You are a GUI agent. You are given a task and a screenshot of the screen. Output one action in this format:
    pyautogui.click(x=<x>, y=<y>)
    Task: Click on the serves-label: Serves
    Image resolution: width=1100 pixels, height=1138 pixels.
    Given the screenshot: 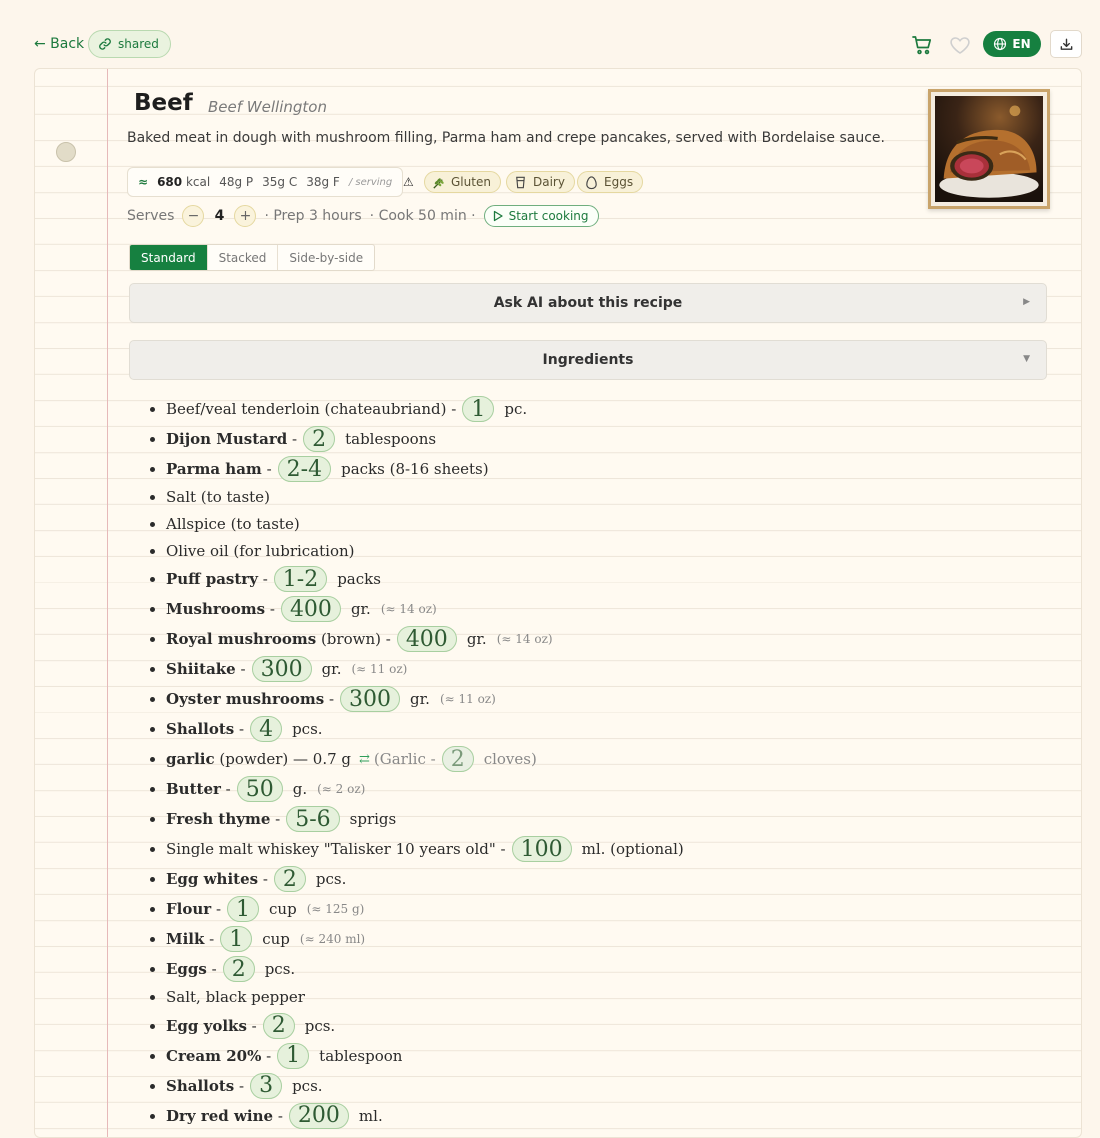 What is the action you would take?
    pyautogui.click(x=151, y=216)
    